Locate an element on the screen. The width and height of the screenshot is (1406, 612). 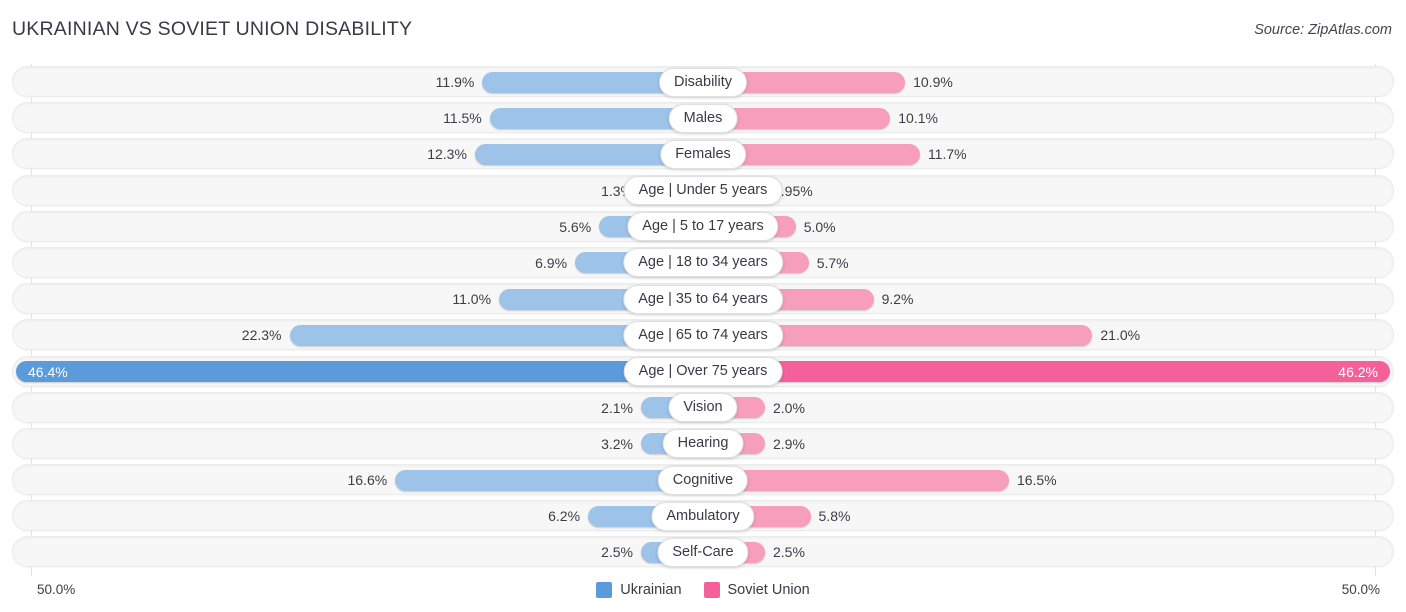
row-label-pill: Age | 18 to 34 years is located at coordinates (703, 263).